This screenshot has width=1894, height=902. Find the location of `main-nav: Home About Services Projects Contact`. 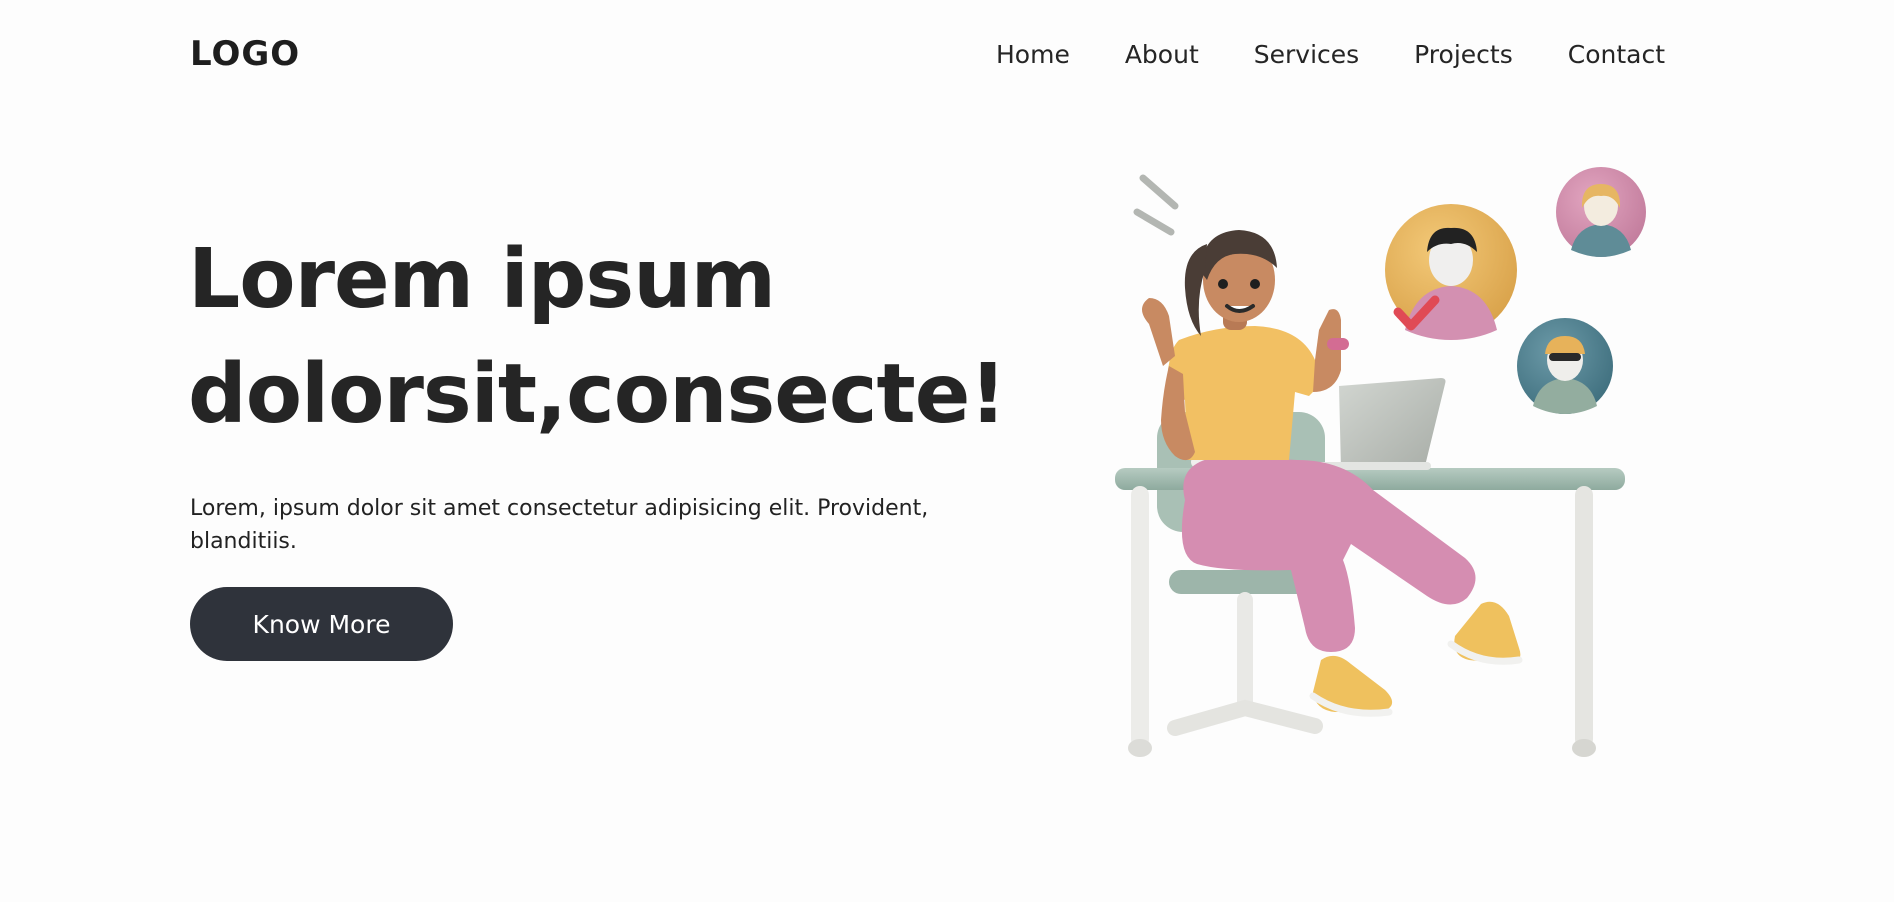

main-nav: Home About Services Projects Contact is located at coordinates (1330, 54).